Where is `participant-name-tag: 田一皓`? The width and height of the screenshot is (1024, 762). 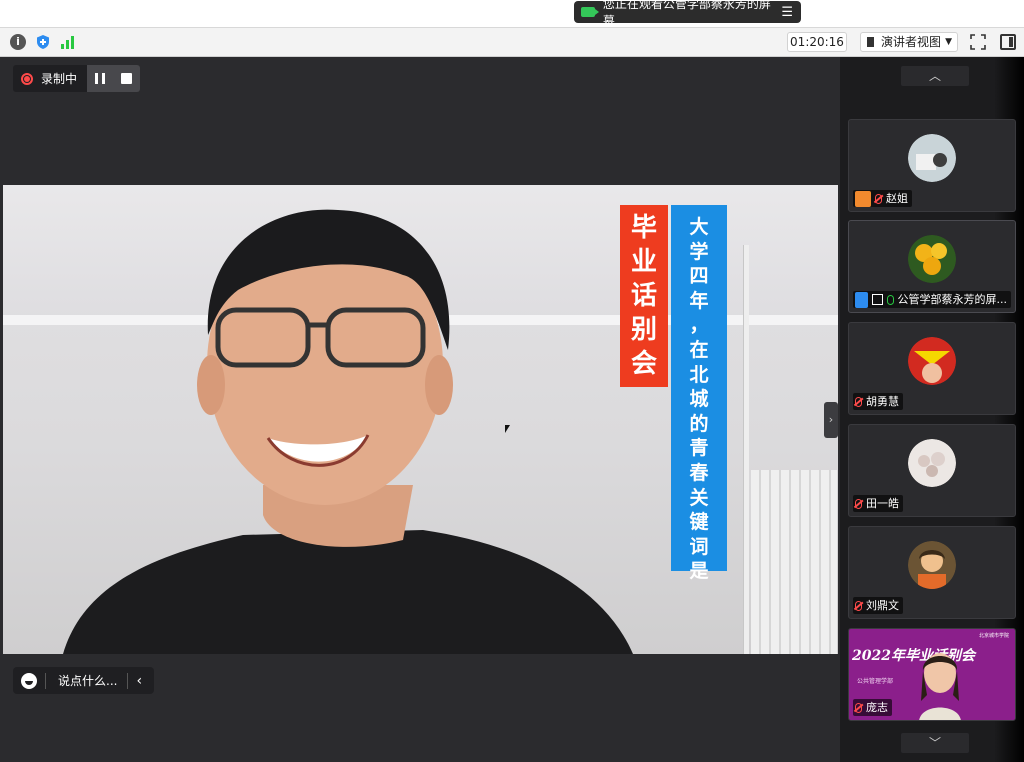
participant-name-tag: 田一皓 is located at coordinates (878, 503).